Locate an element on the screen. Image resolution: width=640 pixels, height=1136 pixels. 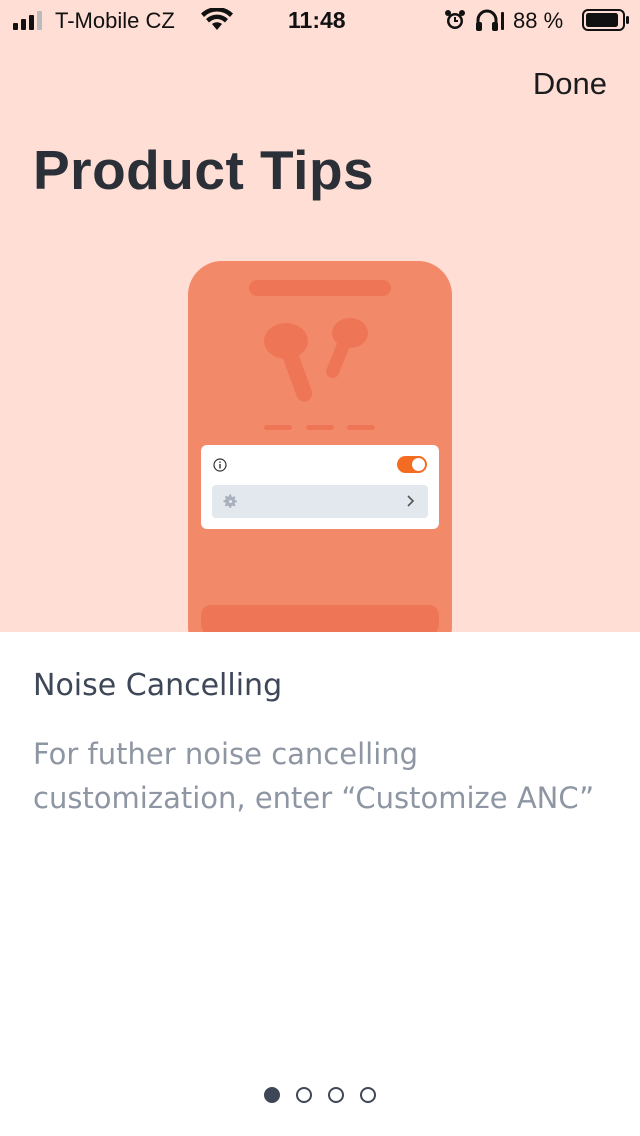
headphones-icon is located at coordinates (490, 20).